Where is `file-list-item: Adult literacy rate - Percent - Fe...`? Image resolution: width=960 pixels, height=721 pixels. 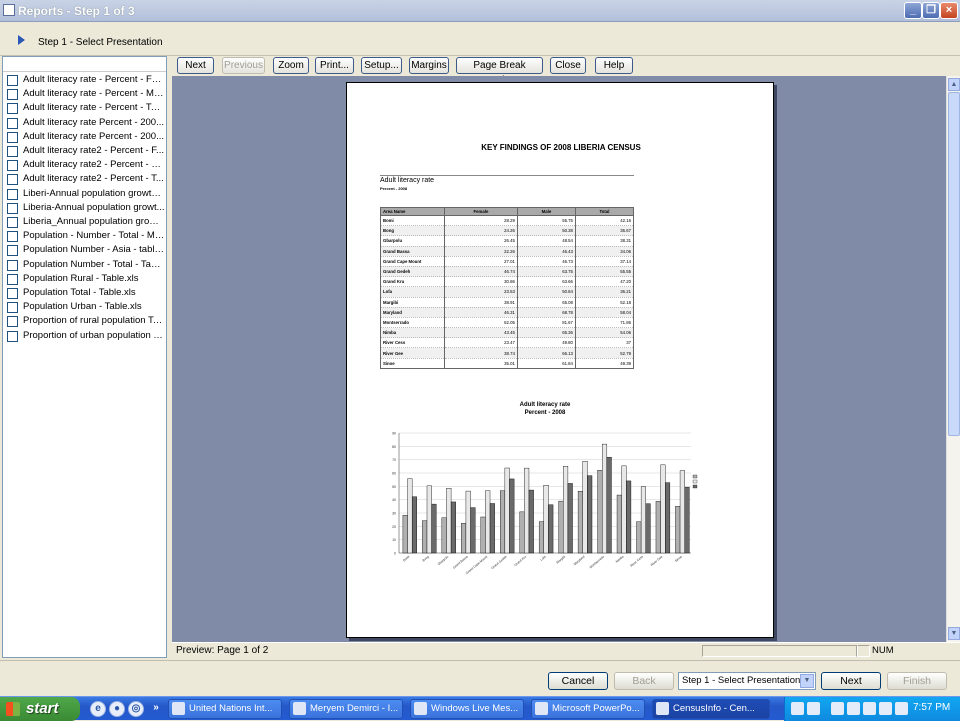
file-list-item: Adult literacy rate - Percent - Fe... is located at coordinates (86, 80).